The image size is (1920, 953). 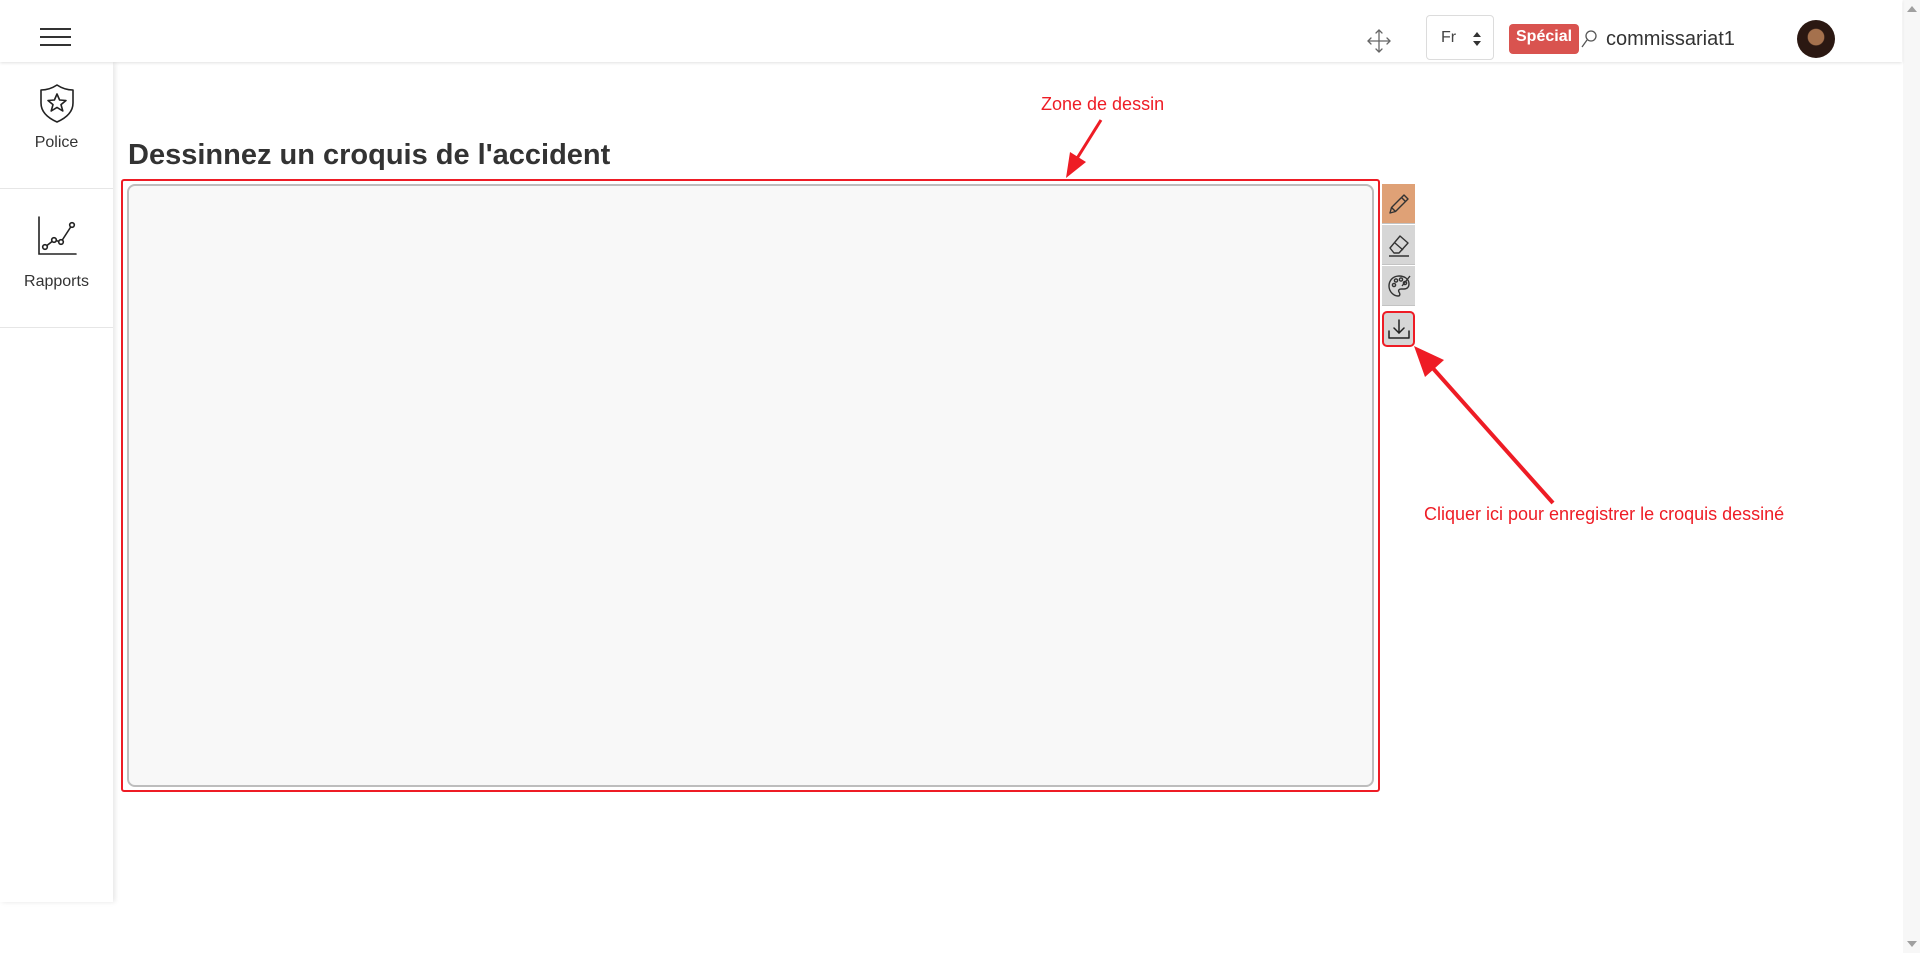 What do you see at coordinates (56, 125) in the screenshot?
I see `sidebar-item-police: Police` at bounding box center [56, 125].